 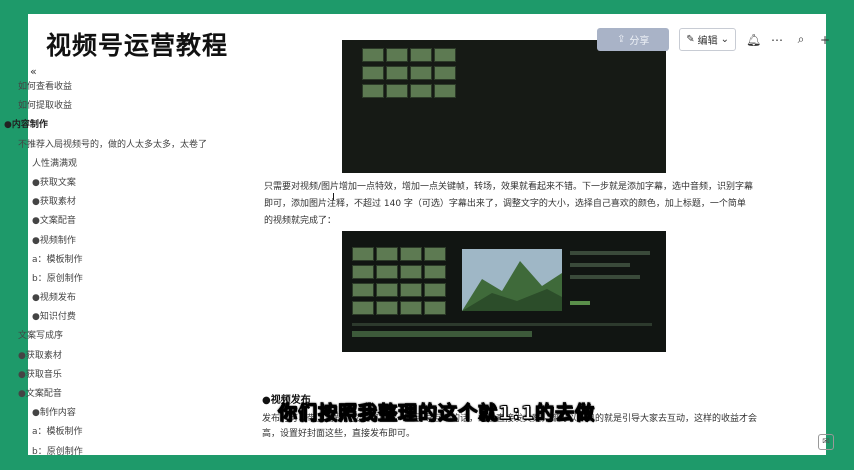 What do you see at coordinates (107, 164) in the screenshot?
I see `sidebar-item: 人性满满观` at bounding box center [107, 164].